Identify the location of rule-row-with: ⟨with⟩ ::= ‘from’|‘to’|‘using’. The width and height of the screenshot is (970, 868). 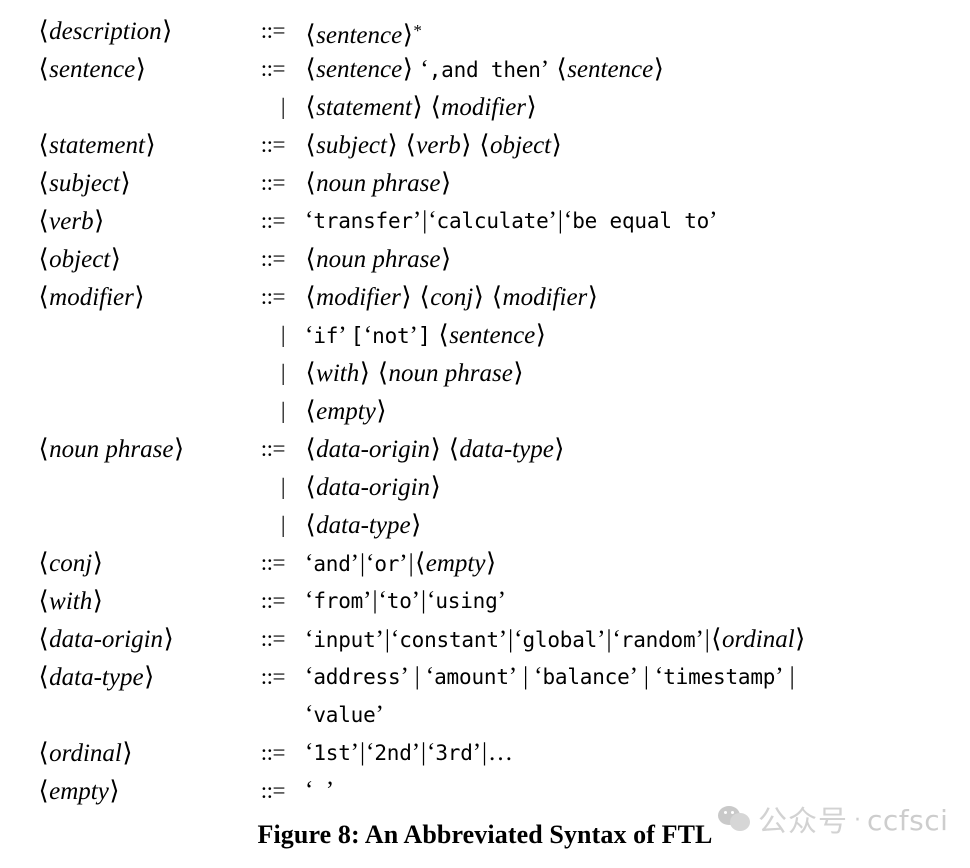
(485, 601).